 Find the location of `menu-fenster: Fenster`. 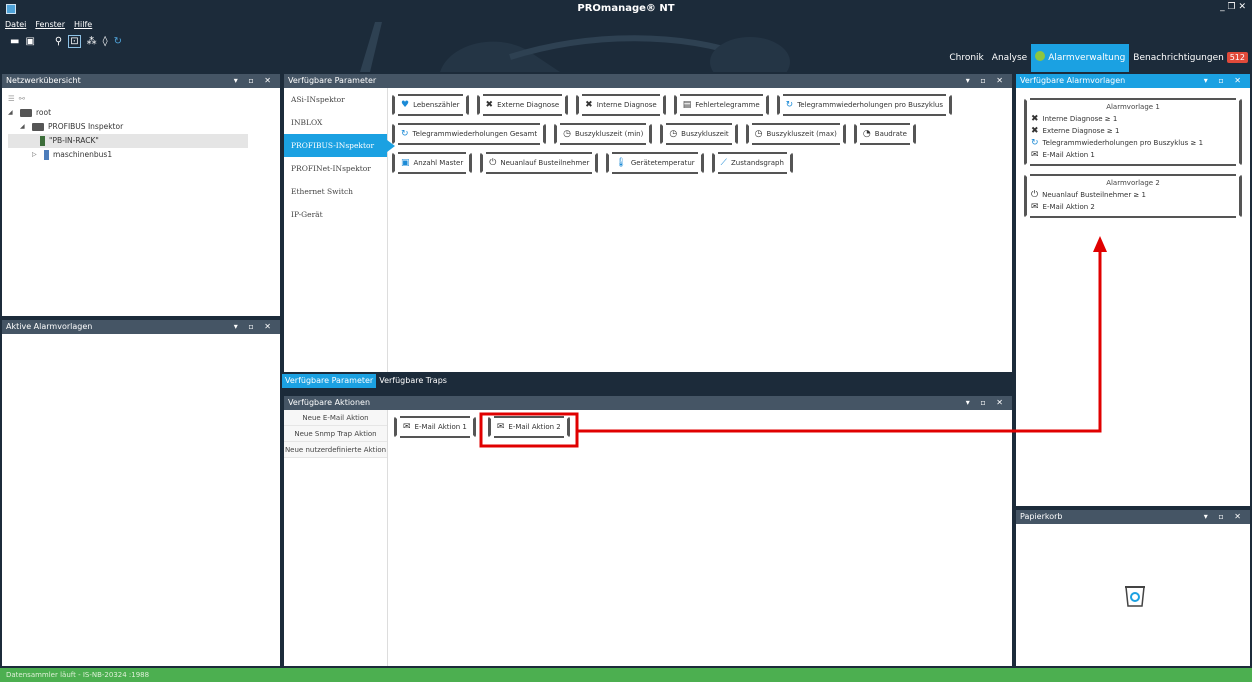

menu-fenster: Fenster is located at coordinates (50, 24).